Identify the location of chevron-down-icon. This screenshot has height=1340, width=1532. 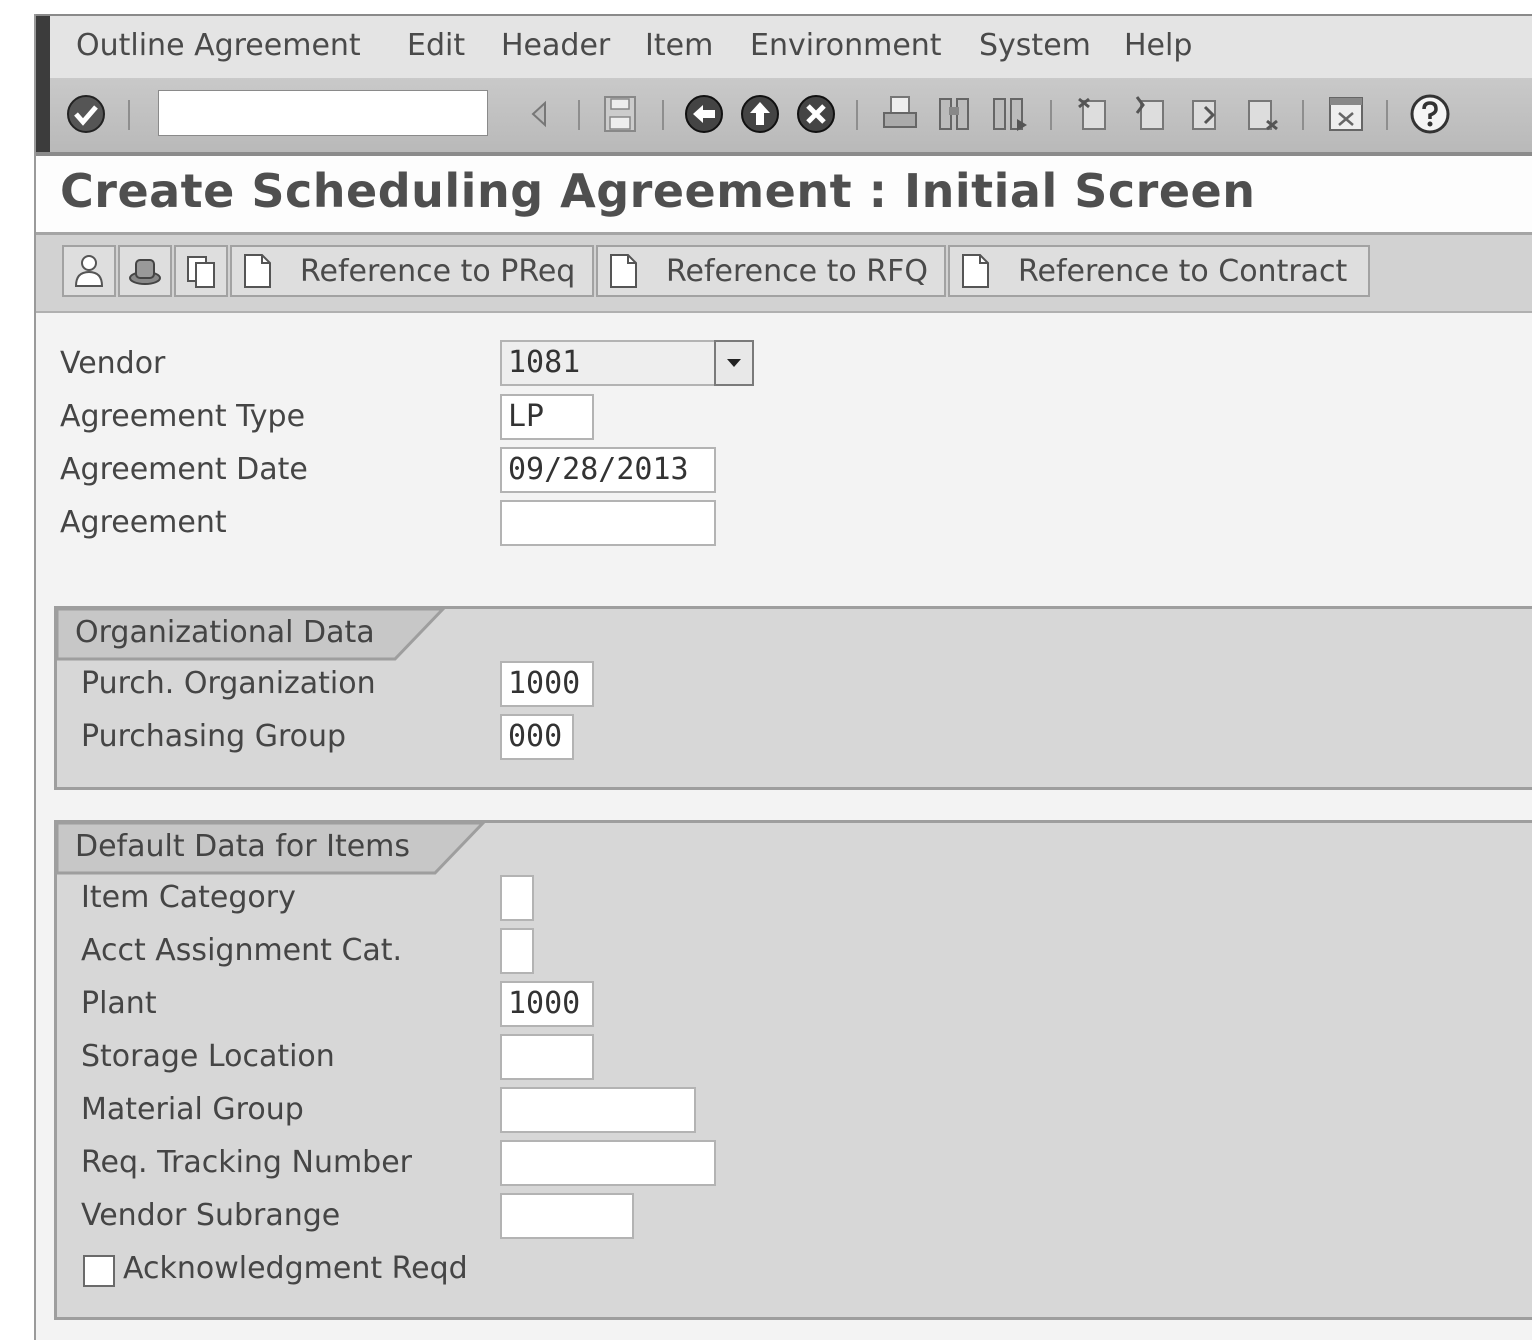
(734, 363).